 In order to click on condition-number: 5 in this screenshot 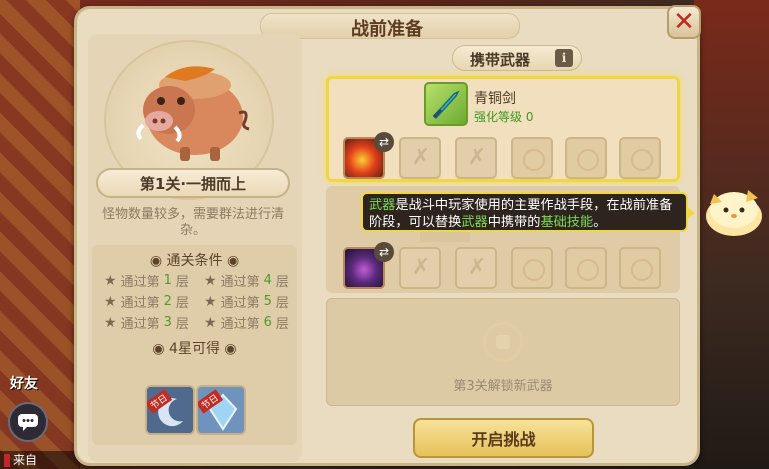, I will do `click(267, 301)`.